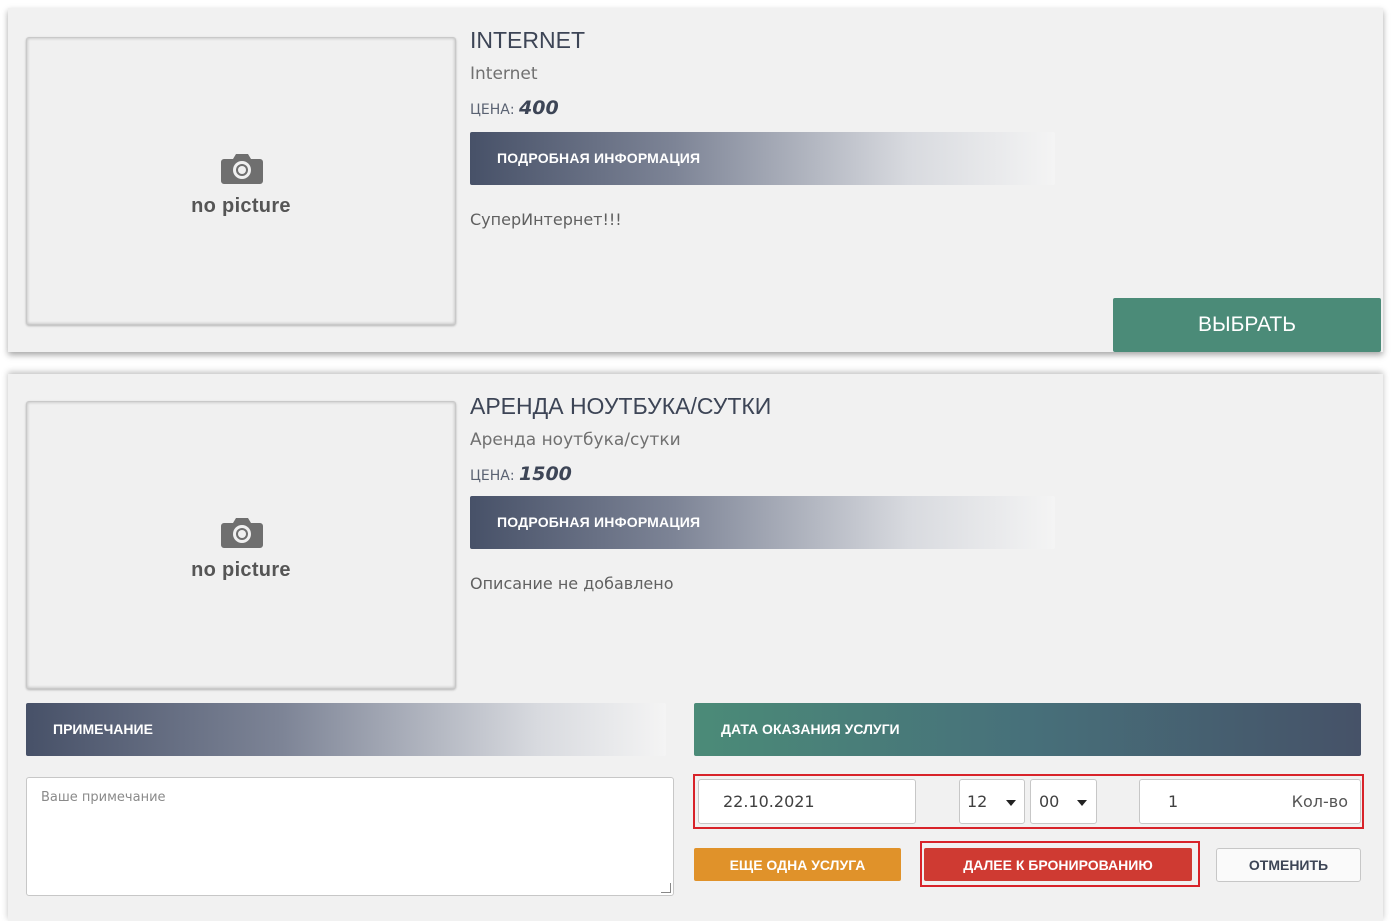  What do you see at coordinates (1319, 801) in the screenshot?
I see `quantity-label: Кол-во` at bounding box center [1319, 801].